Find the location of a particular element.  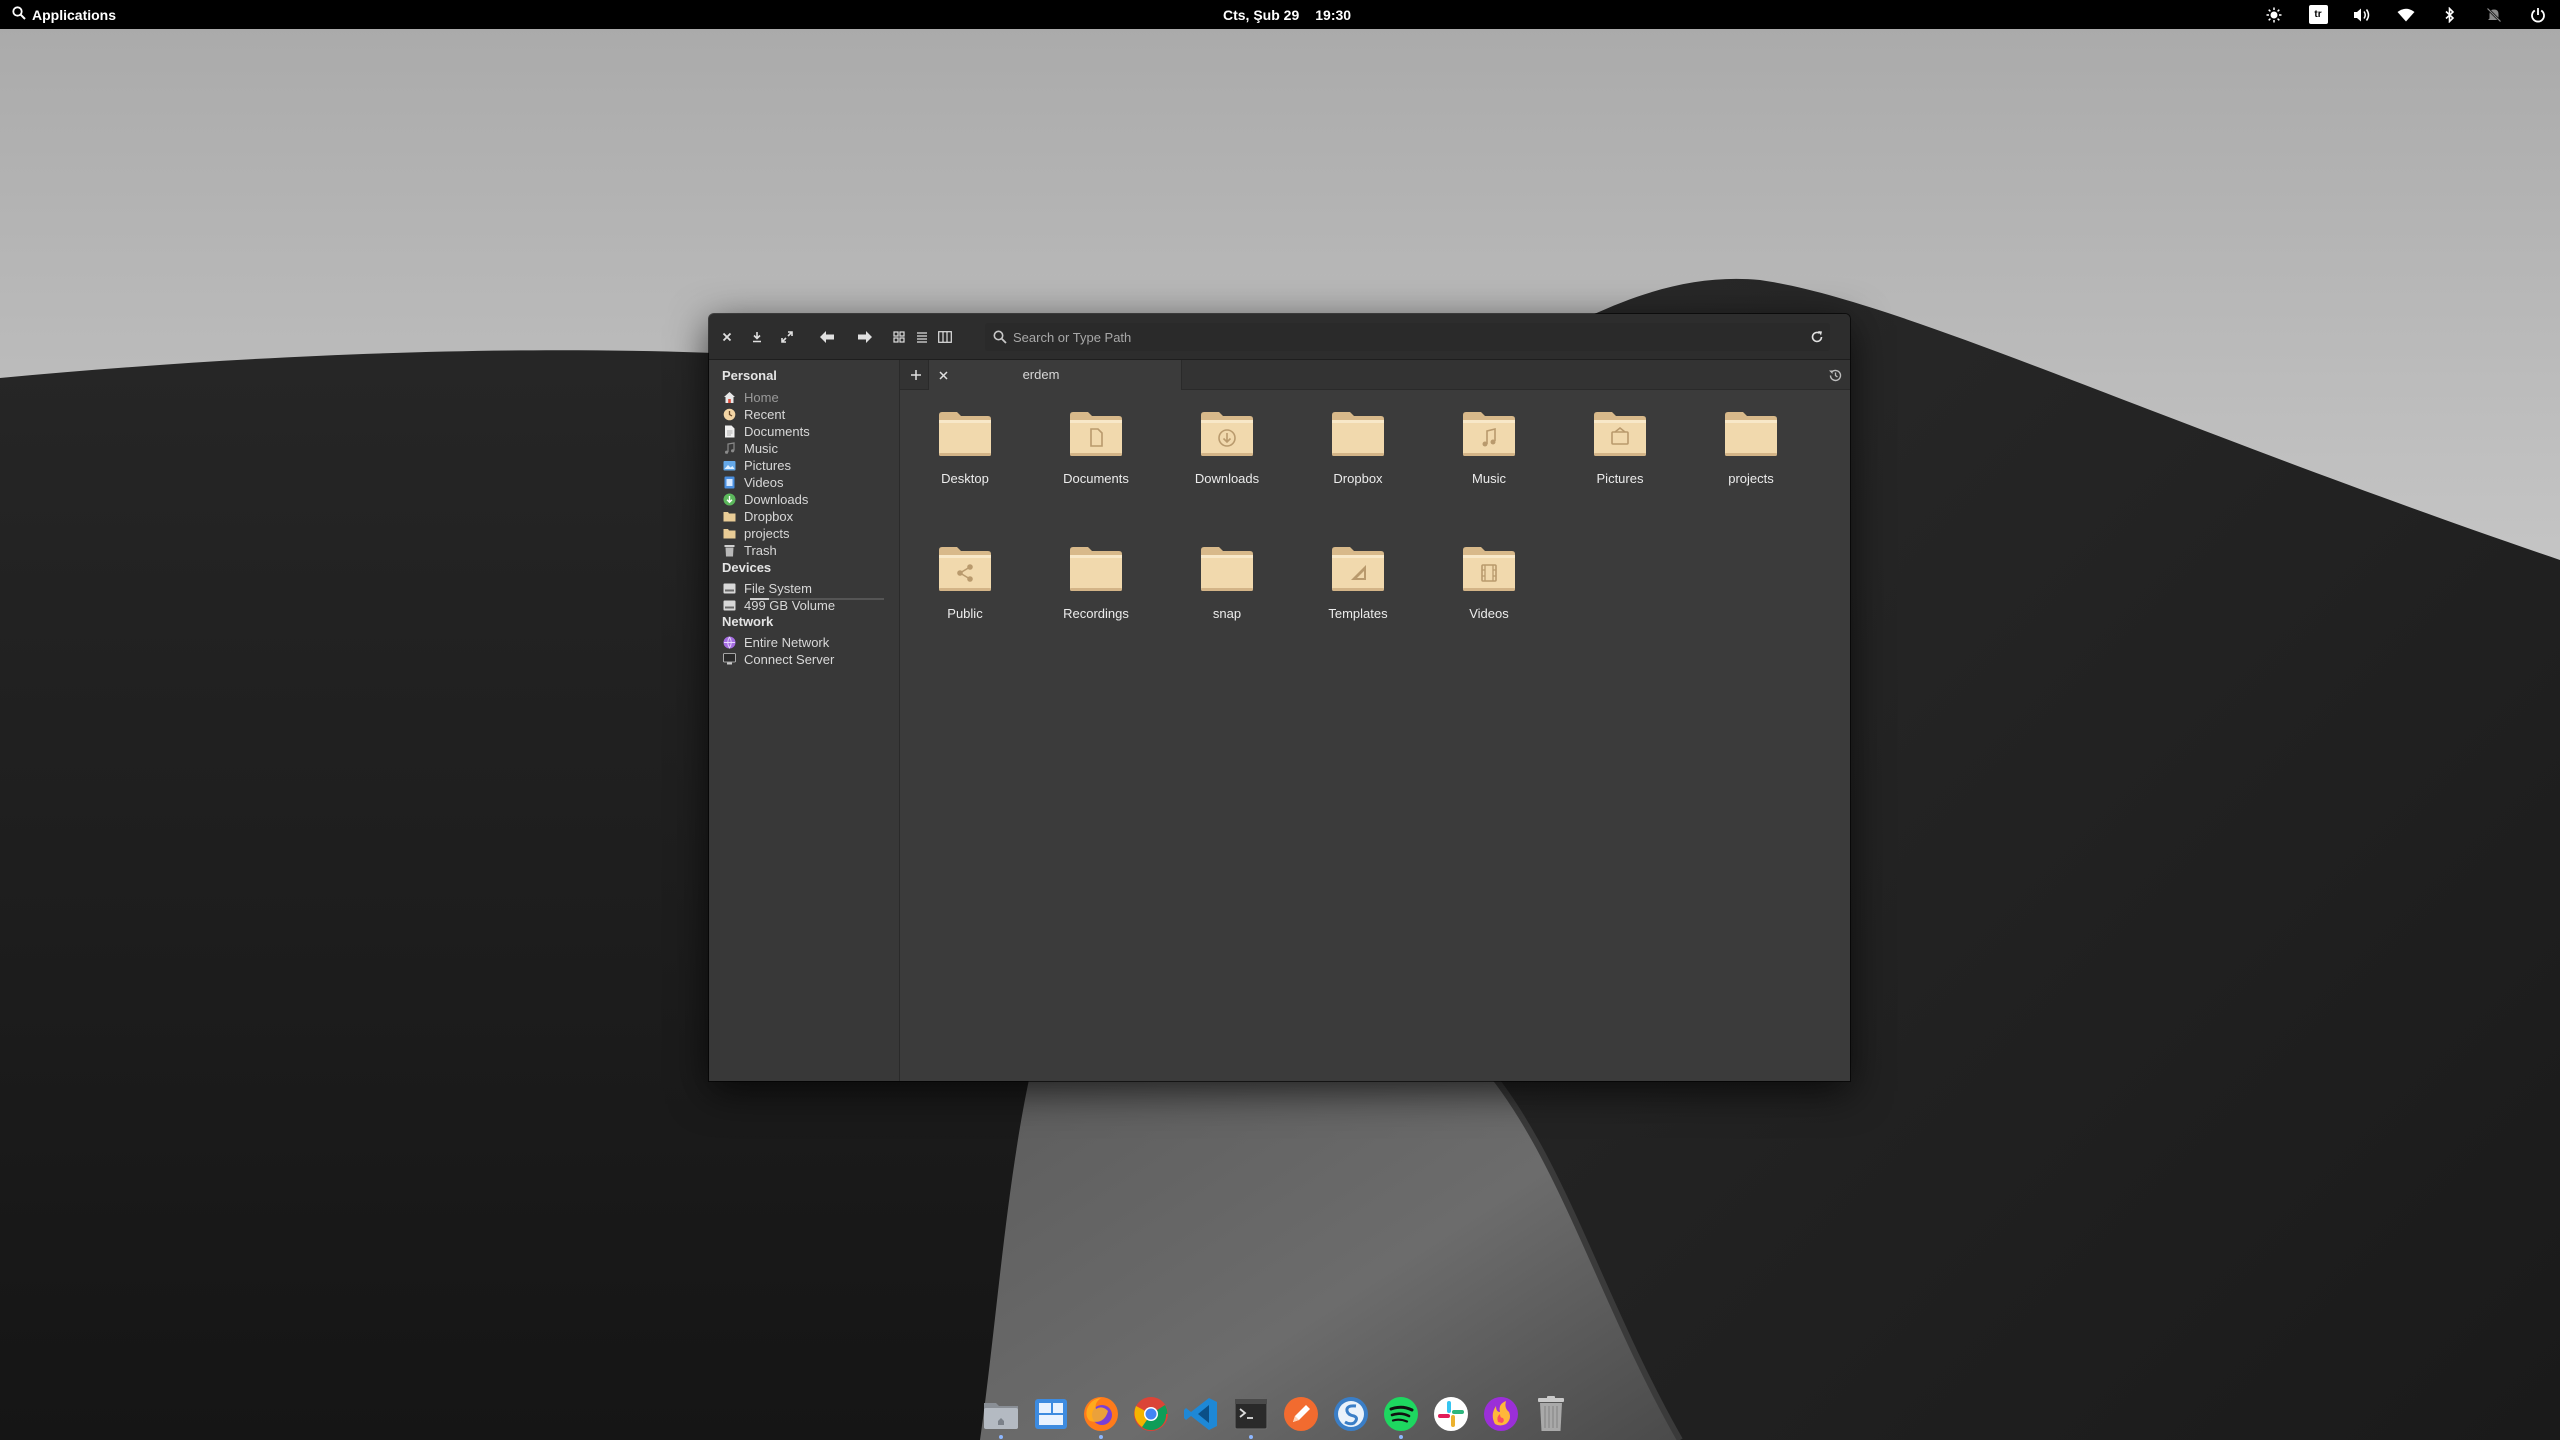

keyboard-layout-text: tr is located at coordinates (2318, 14).